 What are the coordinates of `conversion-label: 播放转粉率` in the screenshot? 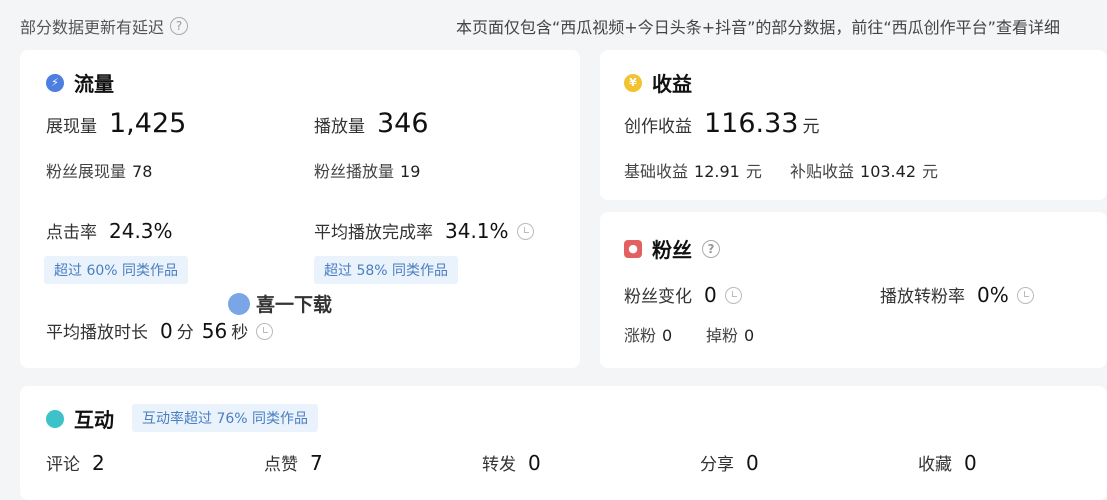 It's located at (922, 297).